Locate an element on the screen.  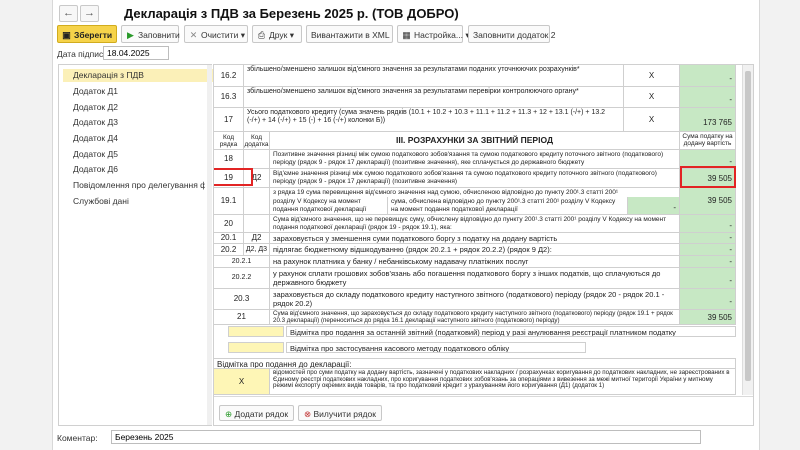
plus-icon: ⊕ is located at coordinates (229, 414).